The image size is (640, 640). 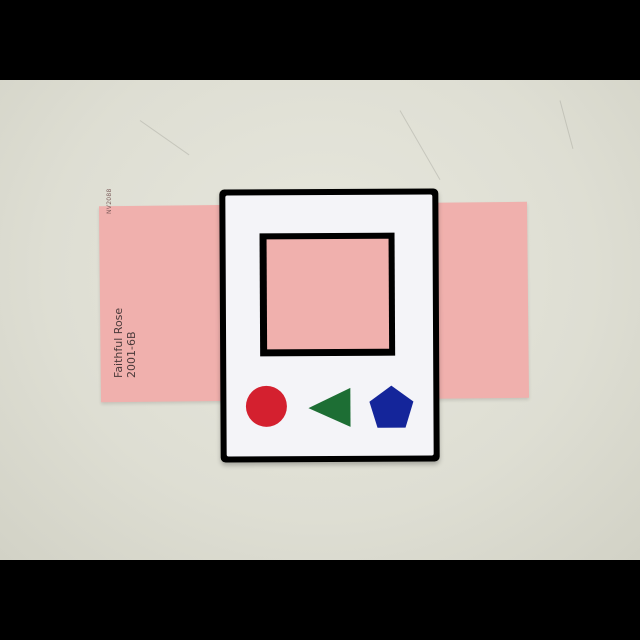 I want to click on viewfinder-card, so click(x=329, y=325).